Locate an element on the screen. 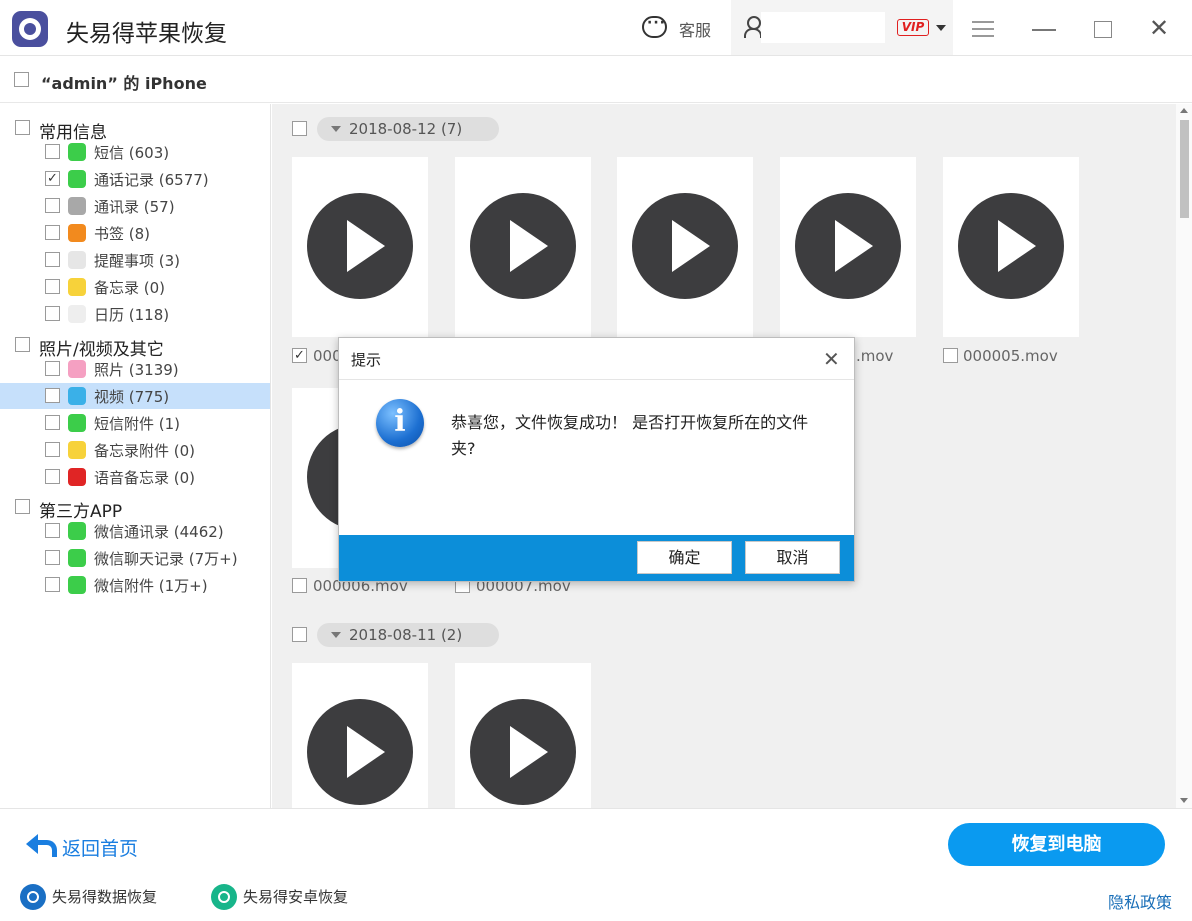 Image resolution: width=1192 pixels, height=921 pixels. sidebar-item: 通讯录 (57) is located at coordinates (135, 206).